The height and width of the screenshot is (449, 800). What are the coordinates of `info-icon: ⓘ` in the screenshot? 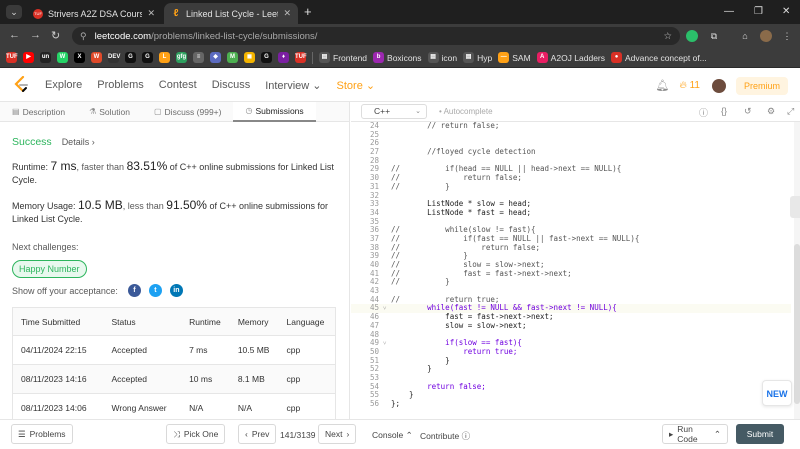 It's located at (703, 112).